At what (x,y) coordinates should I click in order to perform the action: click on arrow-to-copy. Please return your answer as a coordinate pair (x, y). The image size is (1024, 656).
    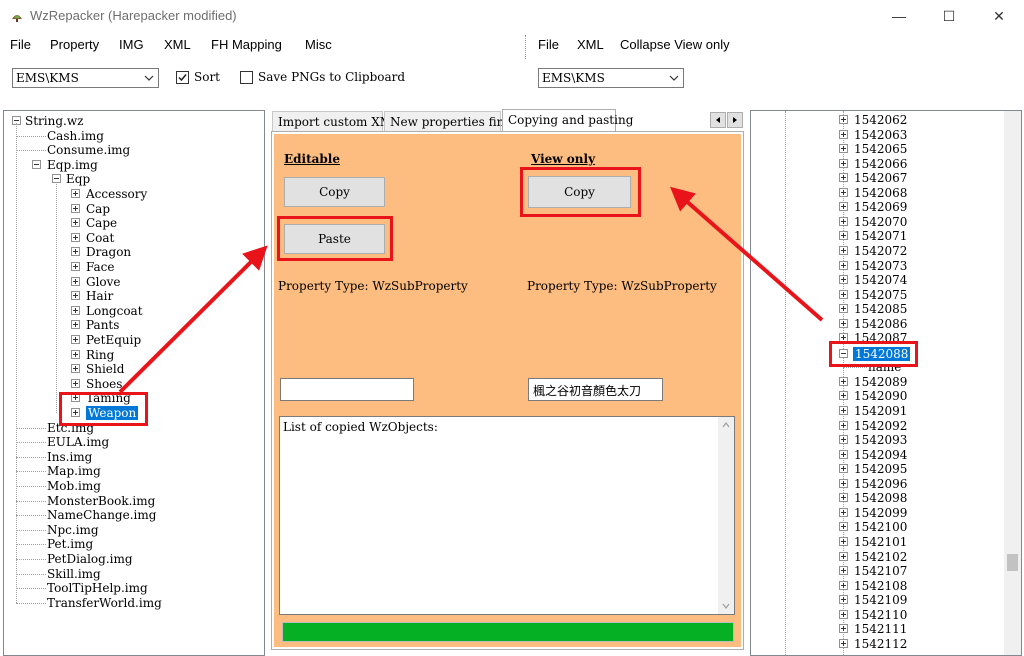
    Looking at the image, I should click on (746, 254).